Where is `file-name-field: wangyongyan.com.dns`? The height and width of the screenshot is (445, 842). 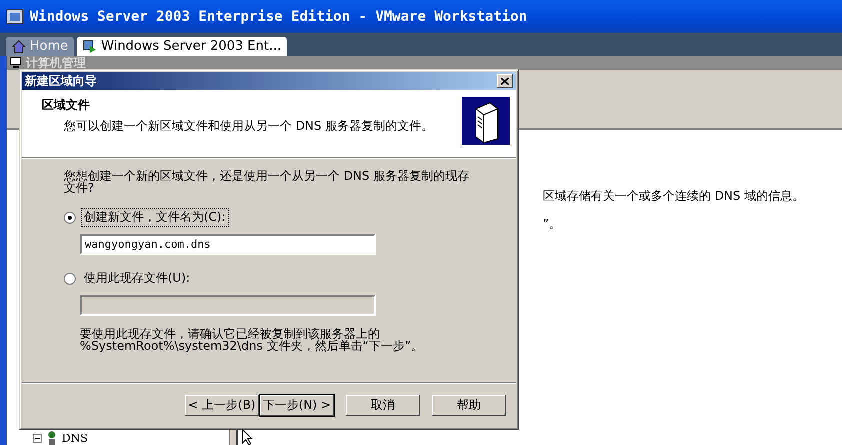
file-name-field: wangyongyan.com.dns is located at coordinates (228, 244).